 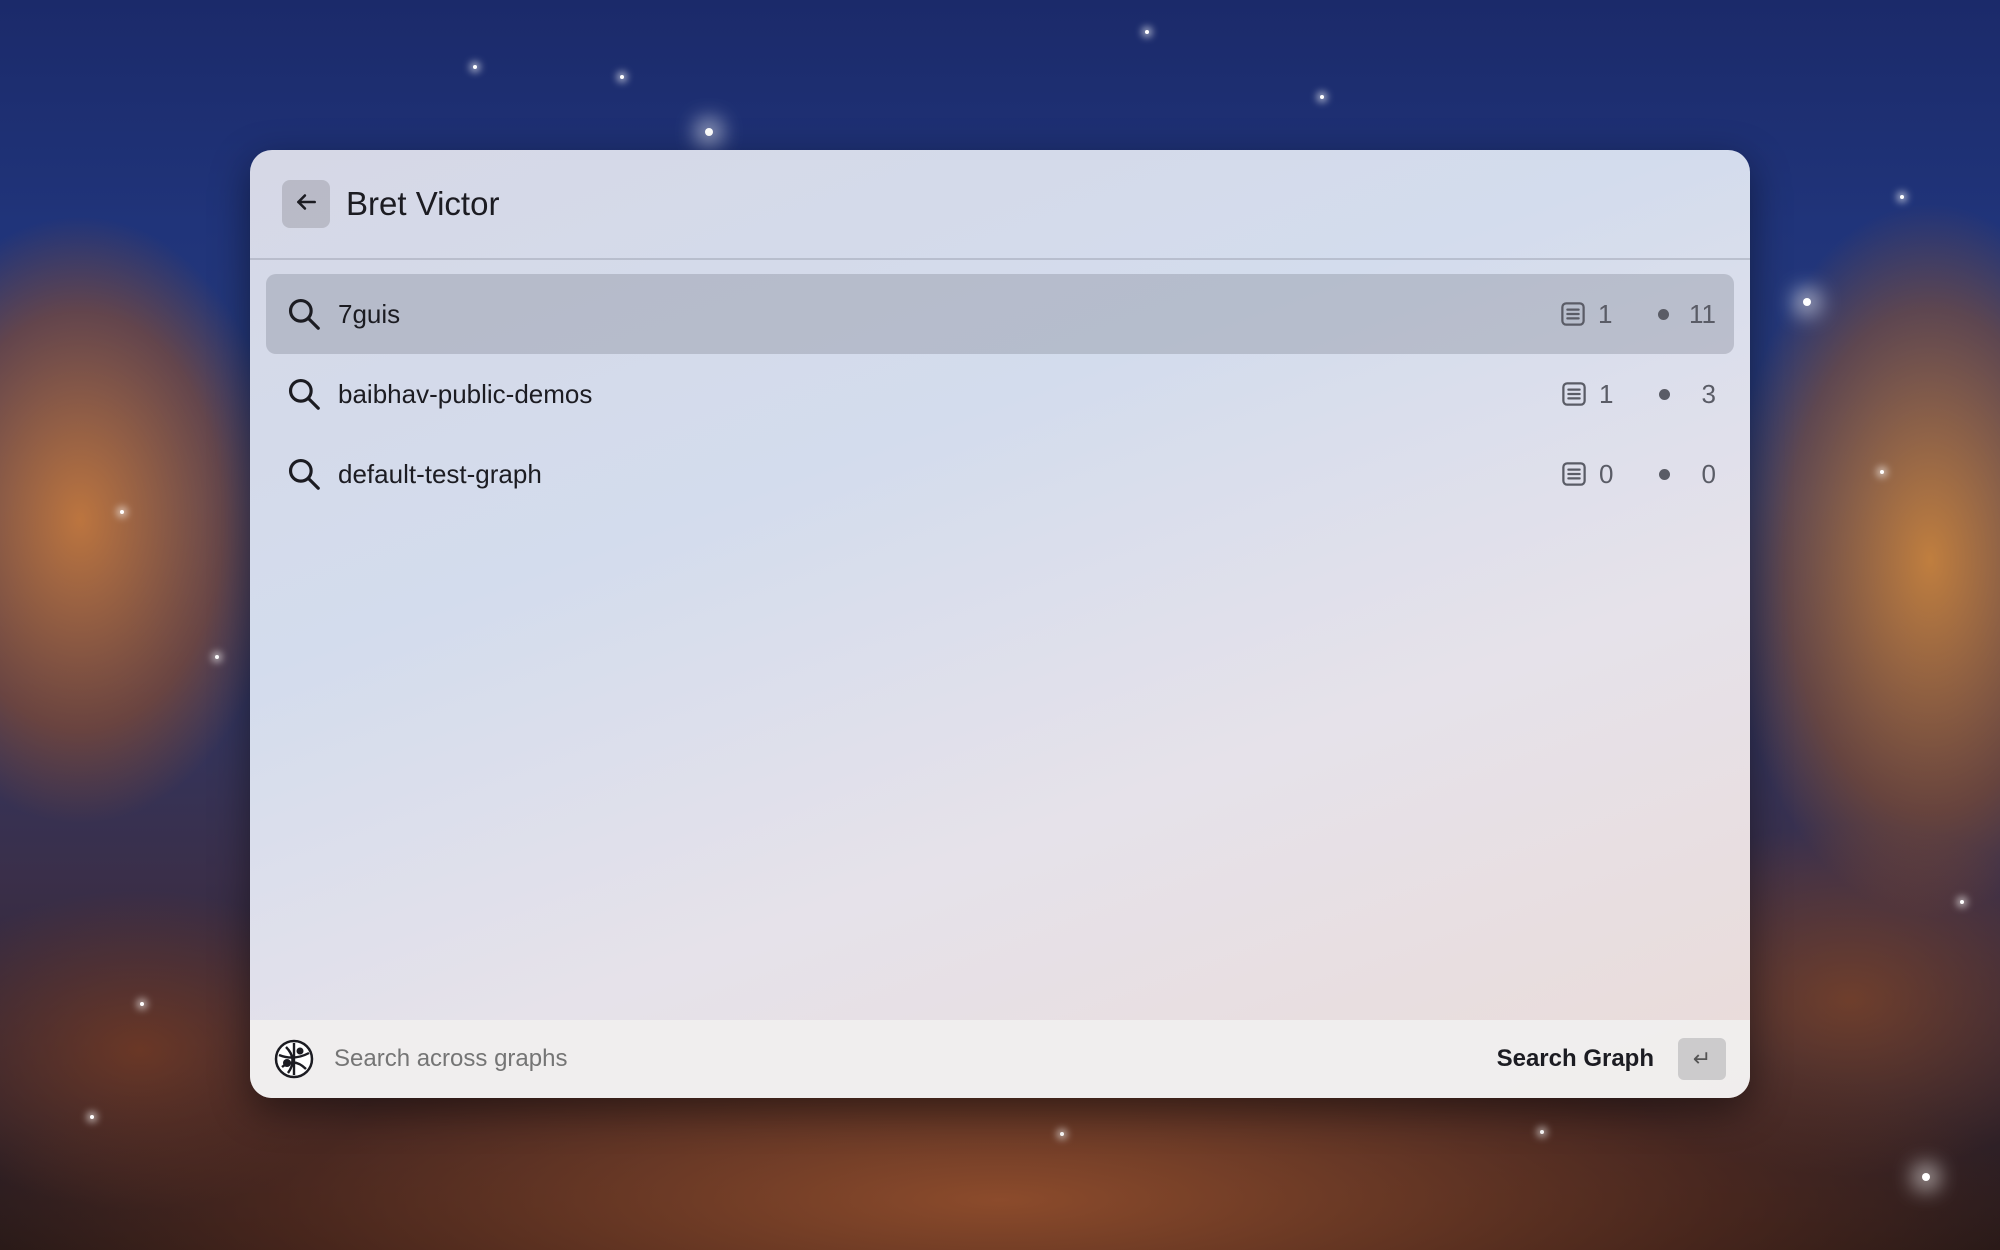 What do you see at coordinates (915, 1059) in the screenshot?
I see `search-across-graphs-input` at bounding box center [915, 1059].